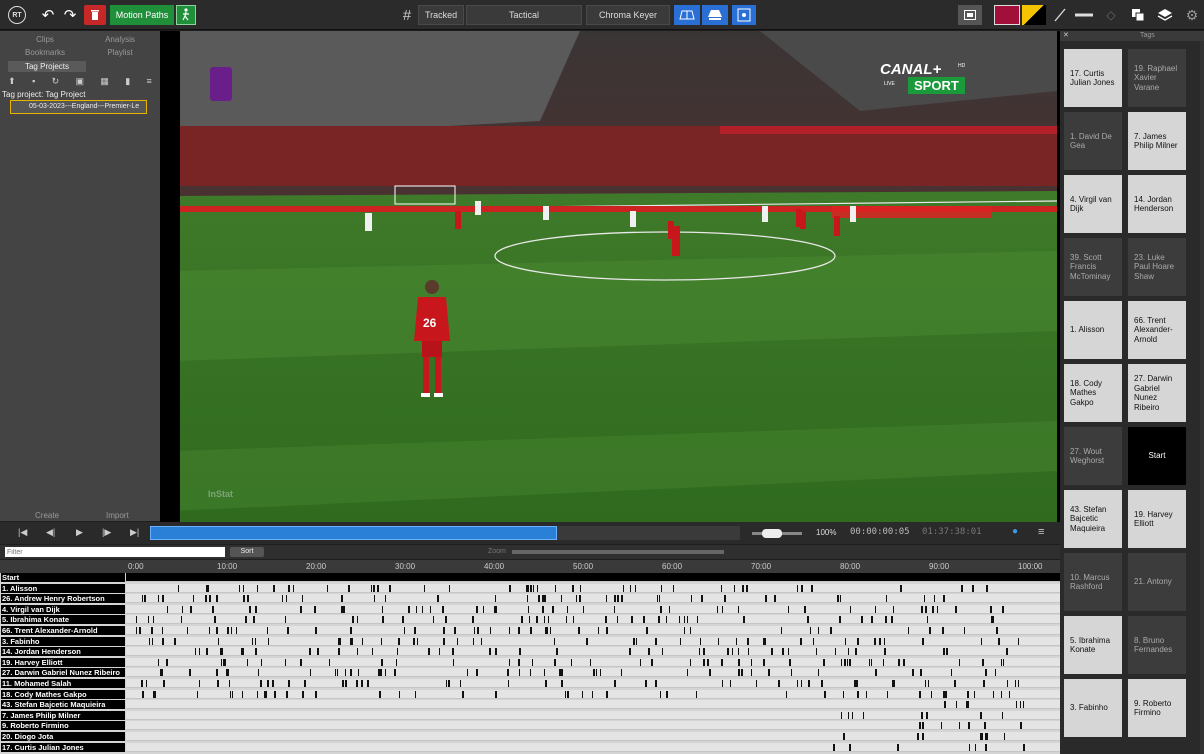 The image size is (1204, 754). I want to click on upload-icon: ⬆, so click(12, 81).